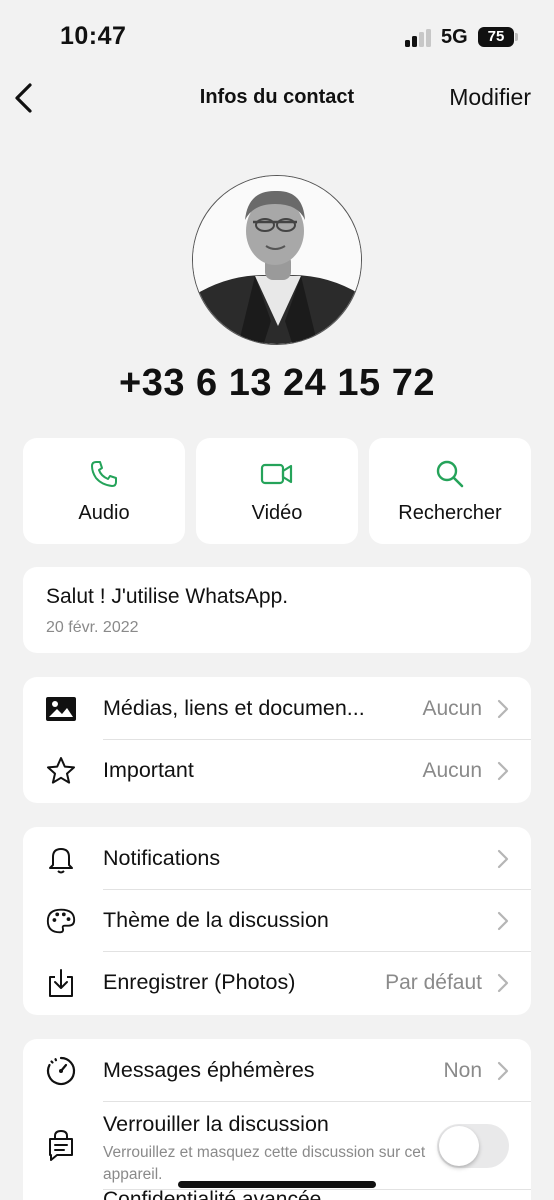  I want to click on important-label: Important, so click(148, 770).